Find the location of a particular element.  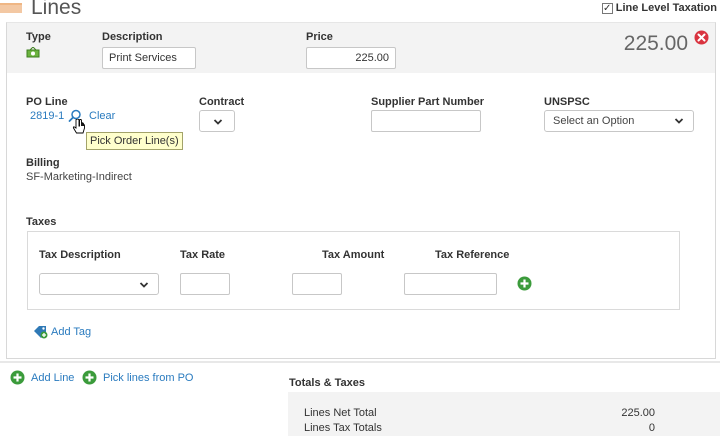

contract-select is located at coordinates (217, 121).